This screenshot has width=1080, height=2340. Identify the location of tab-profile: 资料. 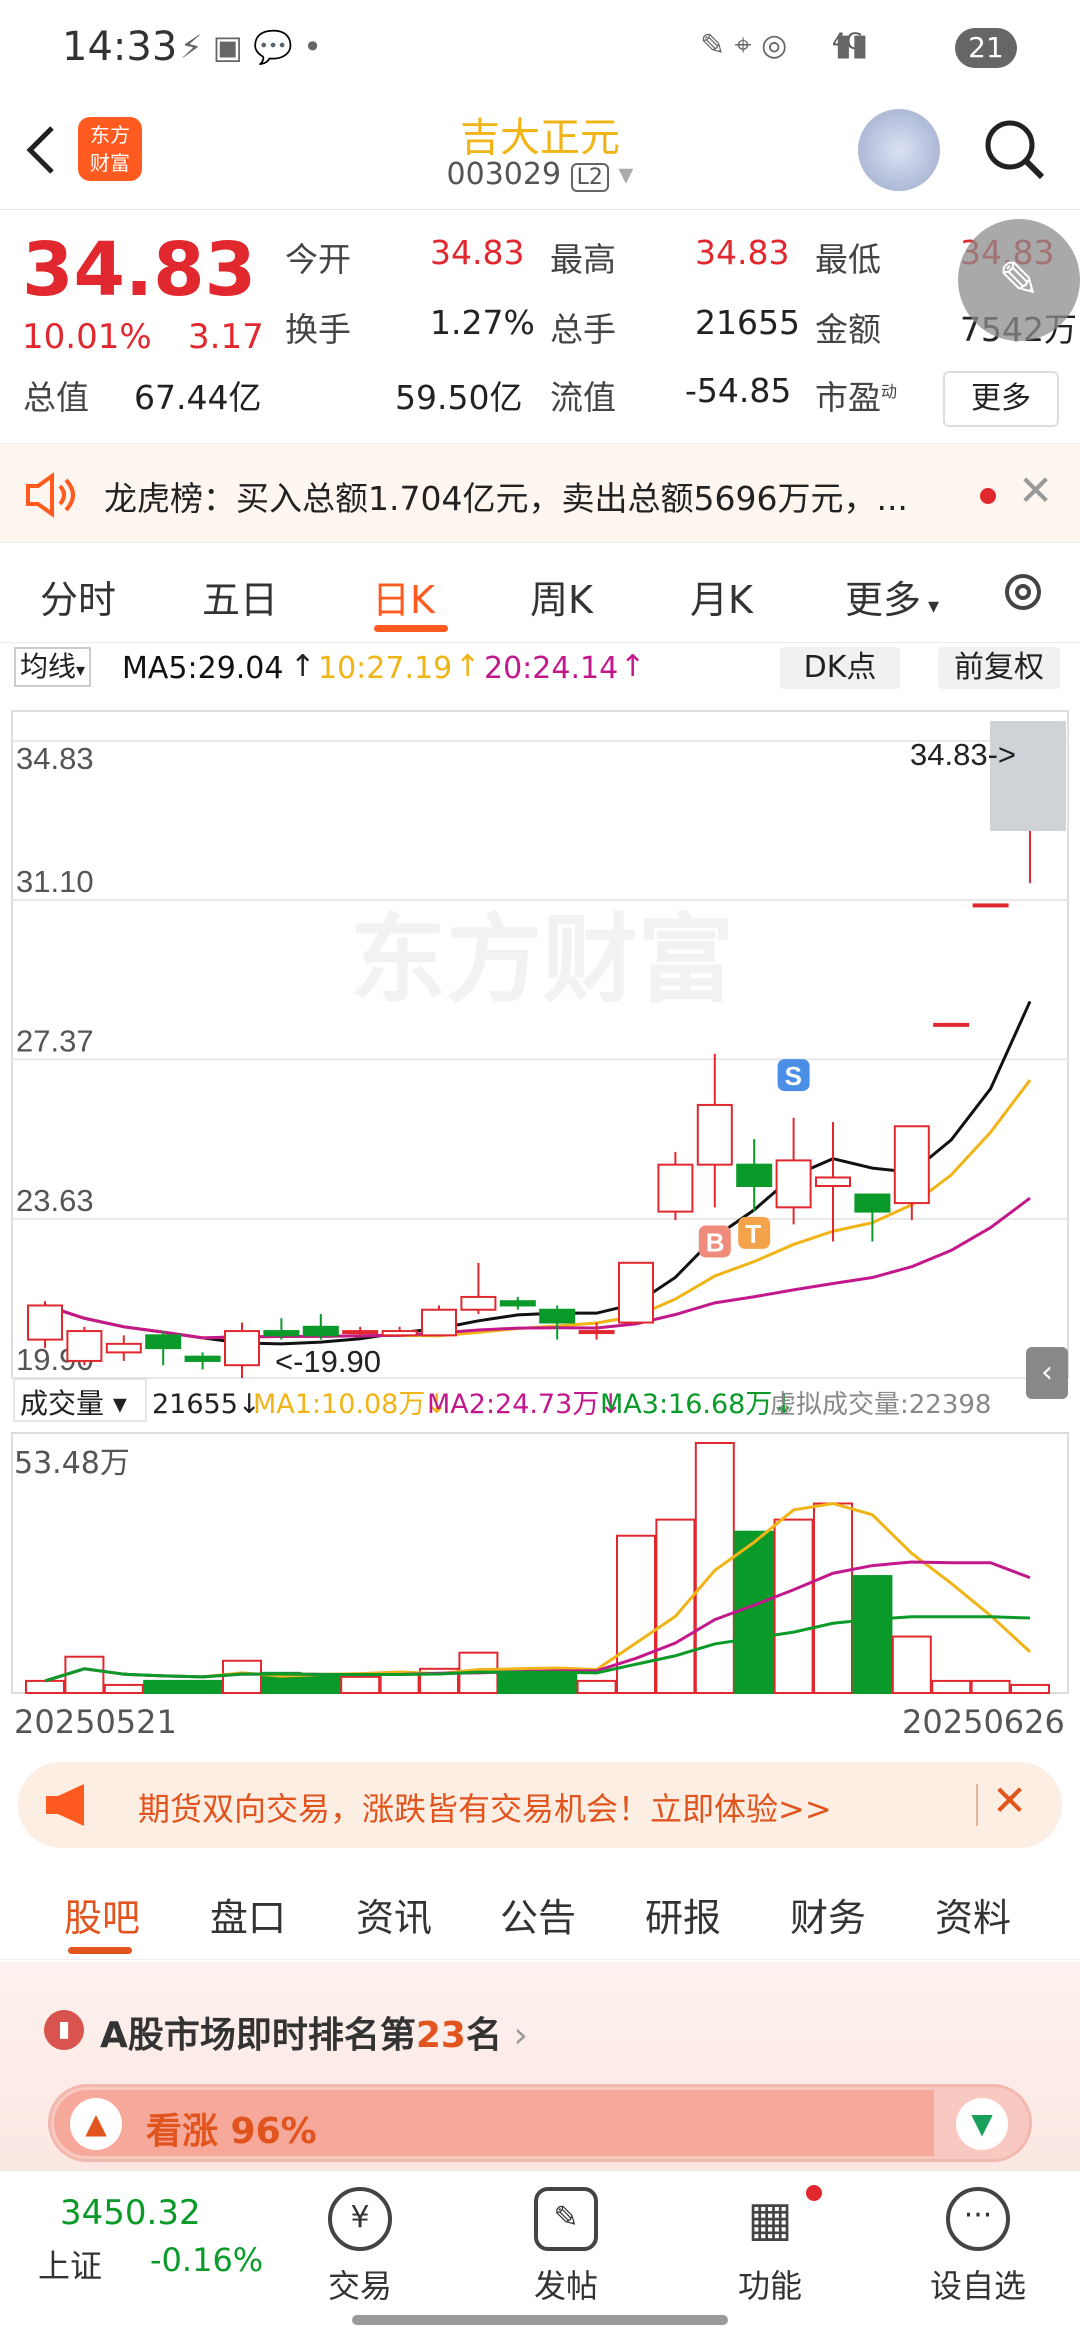
(973, 1914).